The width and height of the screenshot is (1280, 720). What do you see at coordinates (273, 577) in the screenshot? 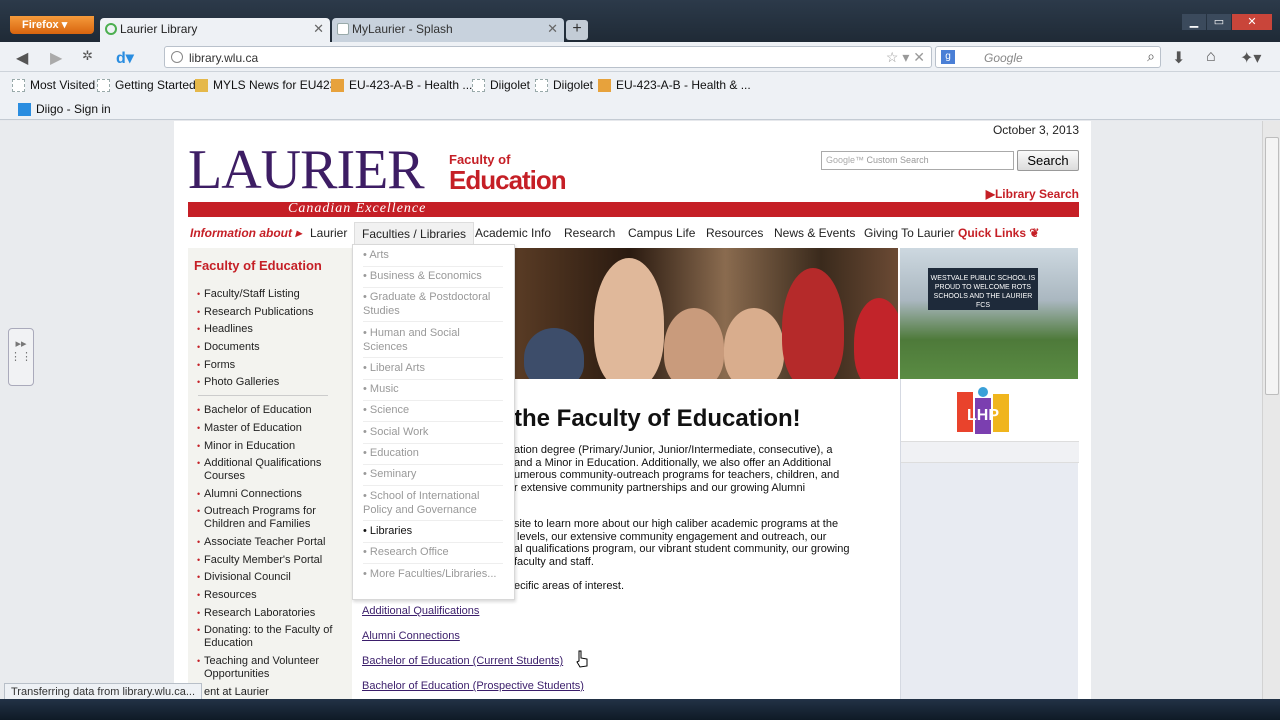
I see `sidebar-item: Divisional Council` at bounding box center [273, 577].